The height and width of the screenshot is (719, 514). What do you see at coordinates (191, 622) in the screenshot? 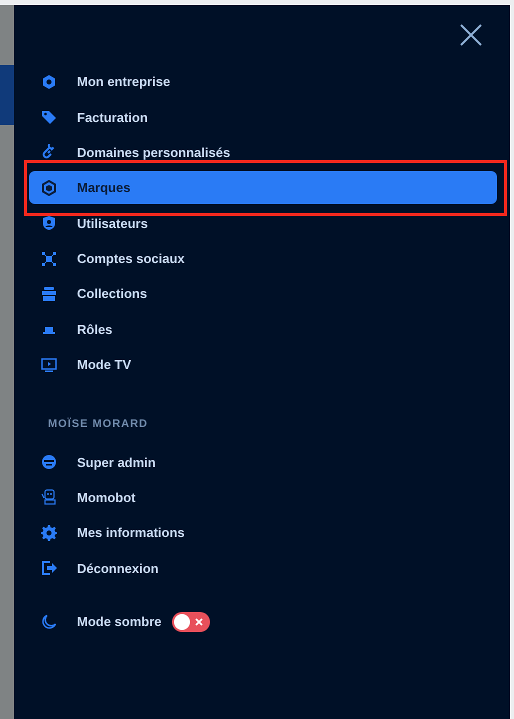
I see `dark-mode-toggle` at bounding box center [191, 622].